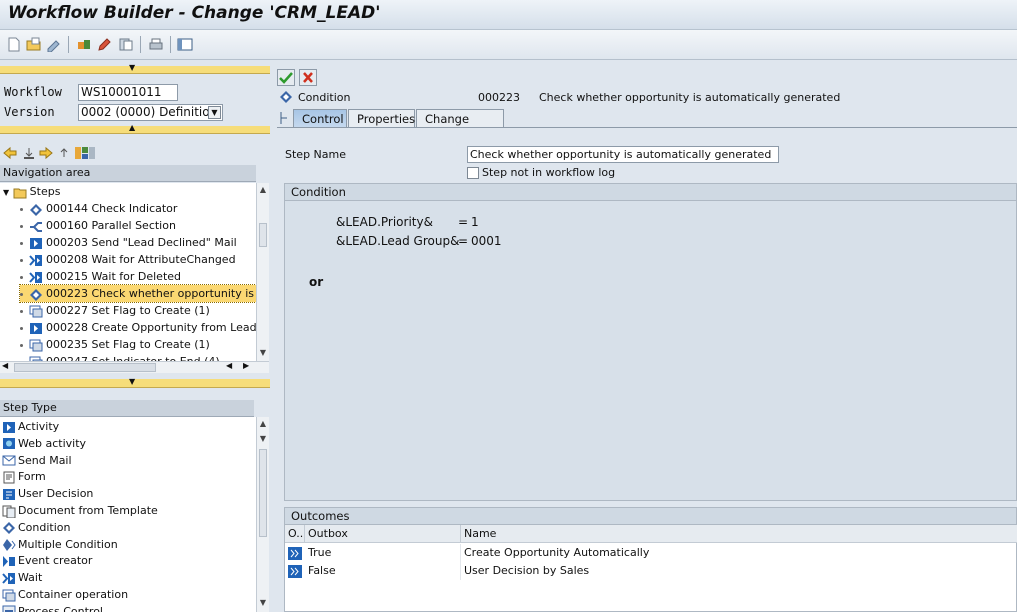  I want to click on nav-tree-item: 000228 Create Opportunity from Lead &, so click(138, 327).